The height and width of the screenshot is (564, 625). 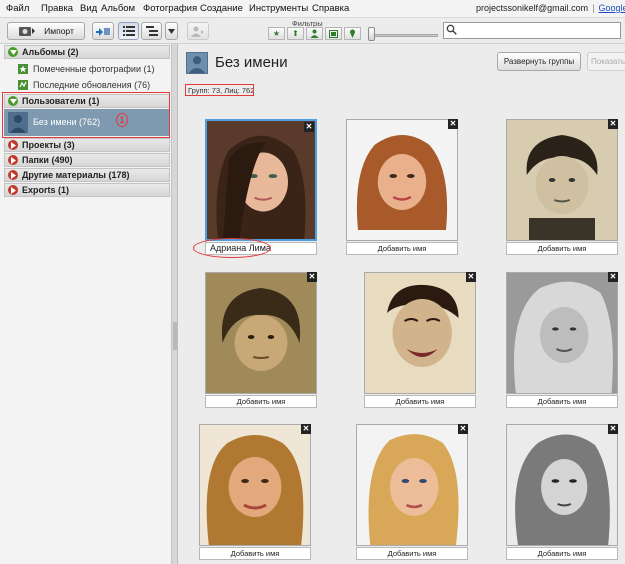 I want to click on menu-photo: Фотография, so click(x=170, y=8).